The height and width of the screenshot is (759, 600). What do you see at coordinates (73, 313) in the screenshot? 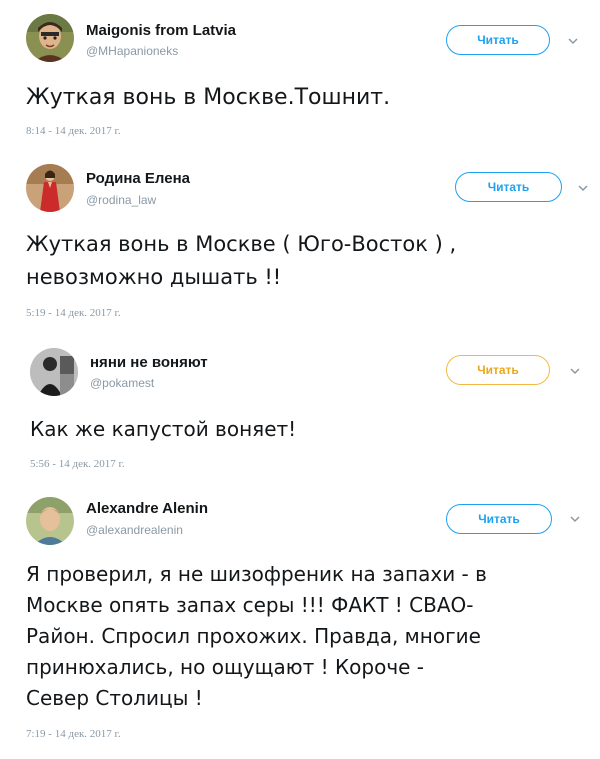
I see `tweet-timestamp: 5:19 - 14 дек. 2017 г.` at bounding box center [73, 313].